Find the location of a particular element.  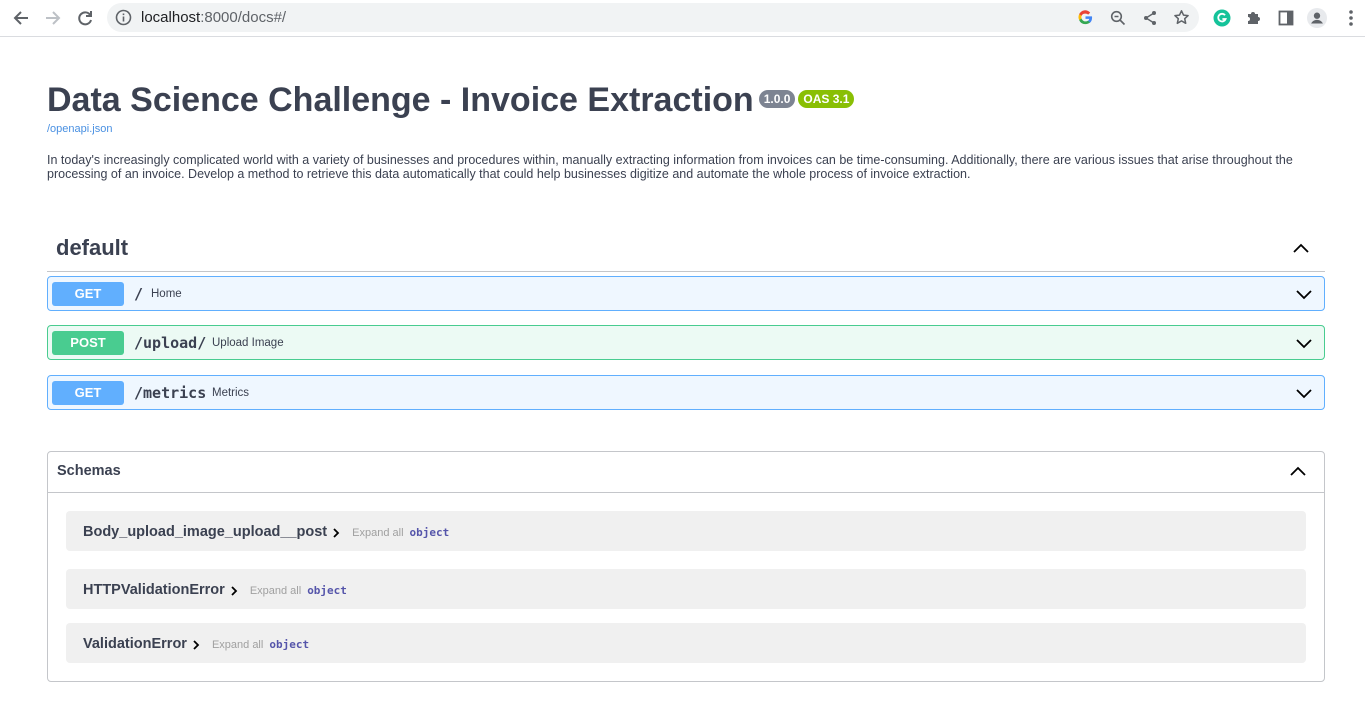

back-icon is located at coordinates (21, 18).